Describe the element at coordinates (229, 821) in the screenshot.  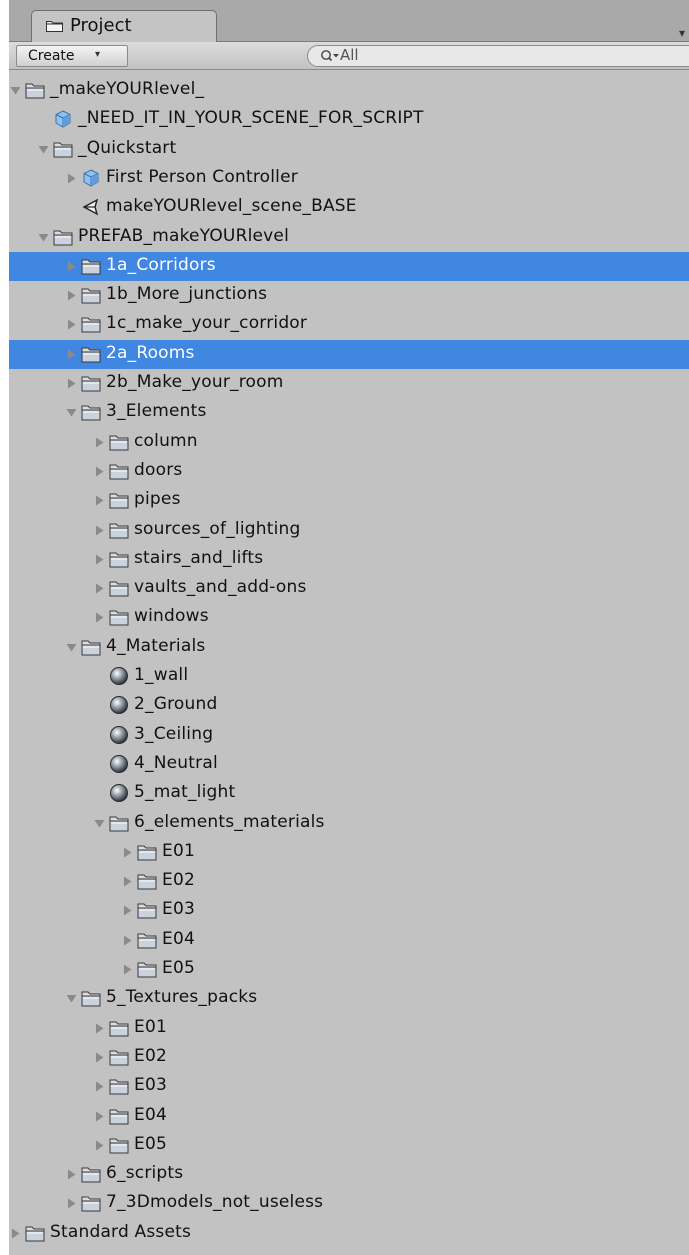
I see `tree-row-label: 6_elements_materials` at that location.